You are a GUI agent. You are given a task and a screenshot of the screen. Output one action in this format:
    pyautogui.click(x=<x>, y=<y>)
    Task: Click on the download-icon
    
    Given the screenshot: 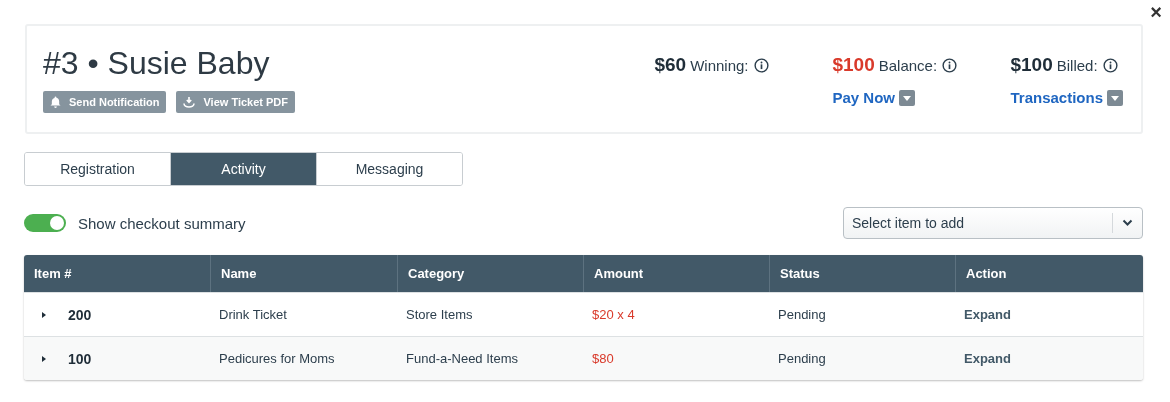 What is the action you would take?
    pyautogui.click(x=189, y=102)
    